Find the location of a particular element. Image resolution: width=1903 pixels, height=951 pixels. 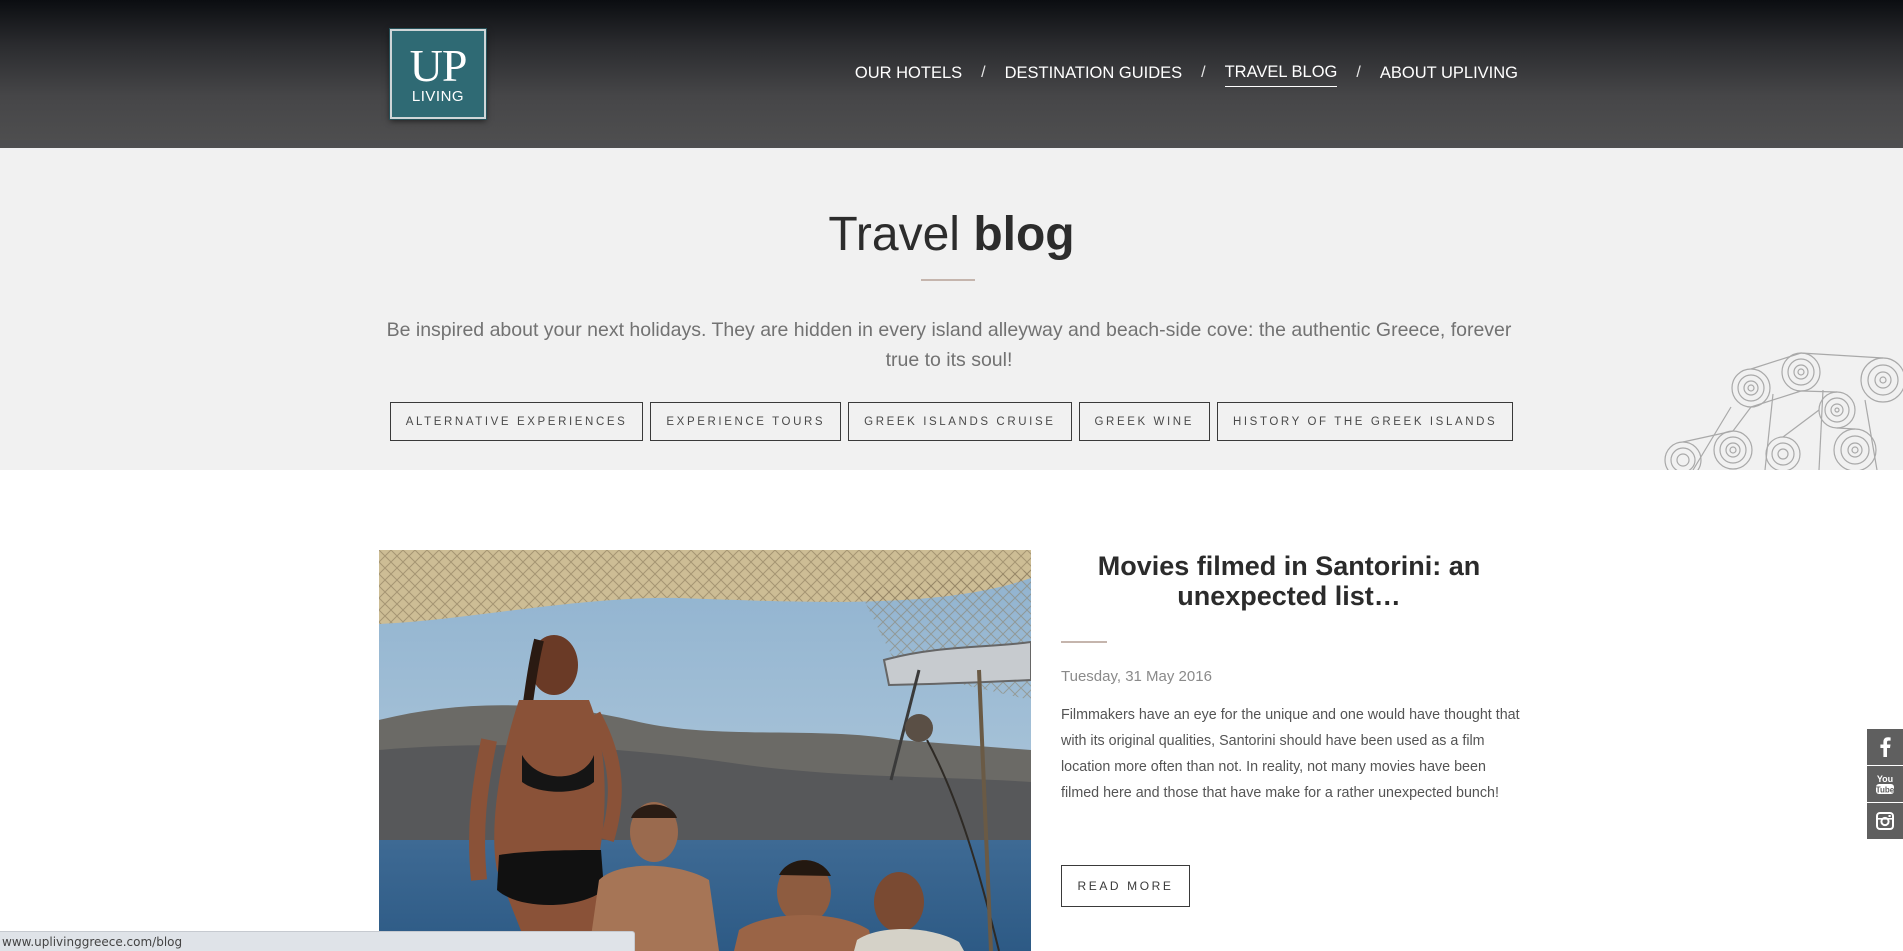

youtube-button: You Tube is located at coordinates (1885, 784).